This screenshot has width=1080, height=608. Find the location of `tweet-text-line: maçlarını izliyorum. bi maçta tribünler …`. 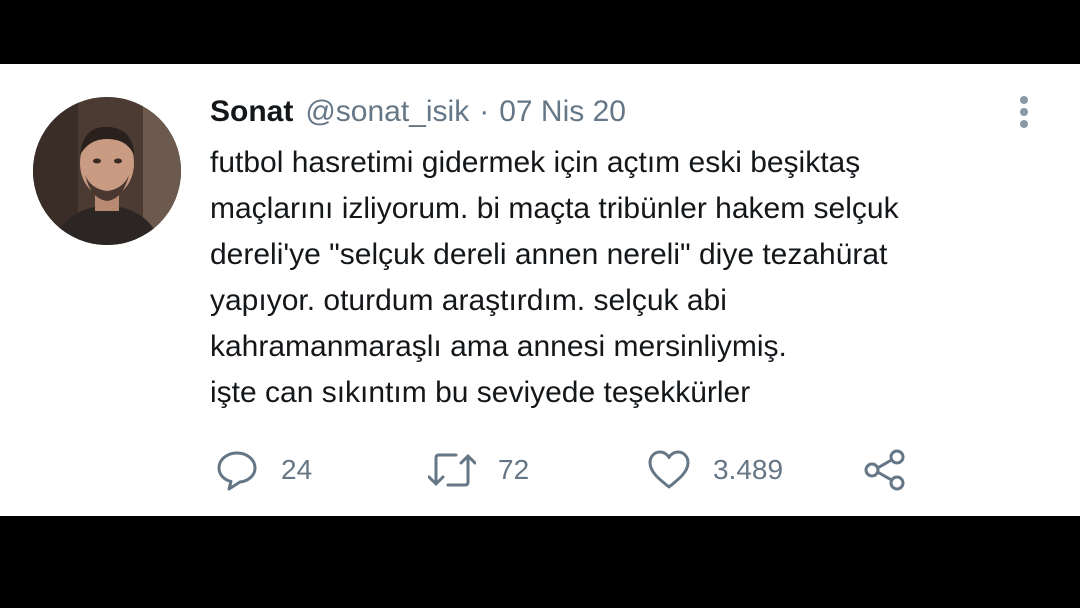

tweet-text-line: maçlarını izliyorum. bi maçta tribünler … is located at coordinates (554, 208).